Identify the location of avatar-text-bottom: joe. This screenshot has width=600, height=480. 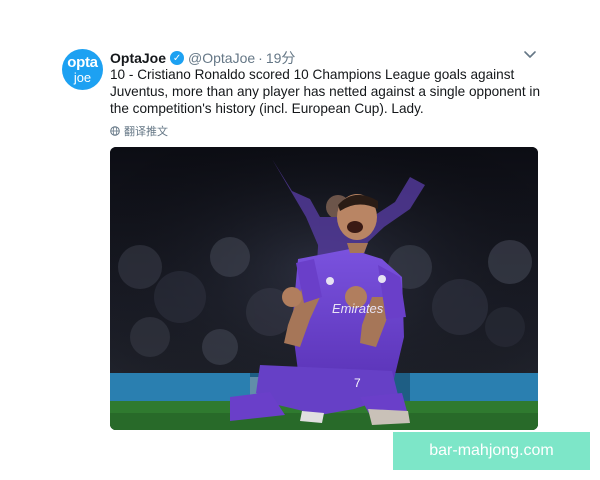
(82, 77).